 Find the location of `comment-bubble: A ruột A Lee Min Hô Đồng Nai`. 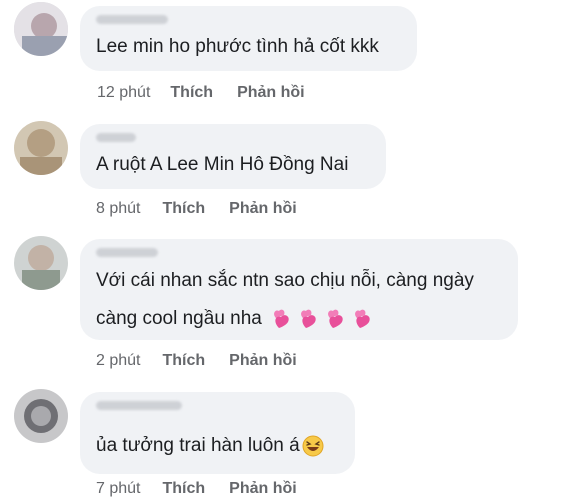

comment-bubble: A ruột A Lee Min Hô Đồng Nai is located at coordinates (233, 156).